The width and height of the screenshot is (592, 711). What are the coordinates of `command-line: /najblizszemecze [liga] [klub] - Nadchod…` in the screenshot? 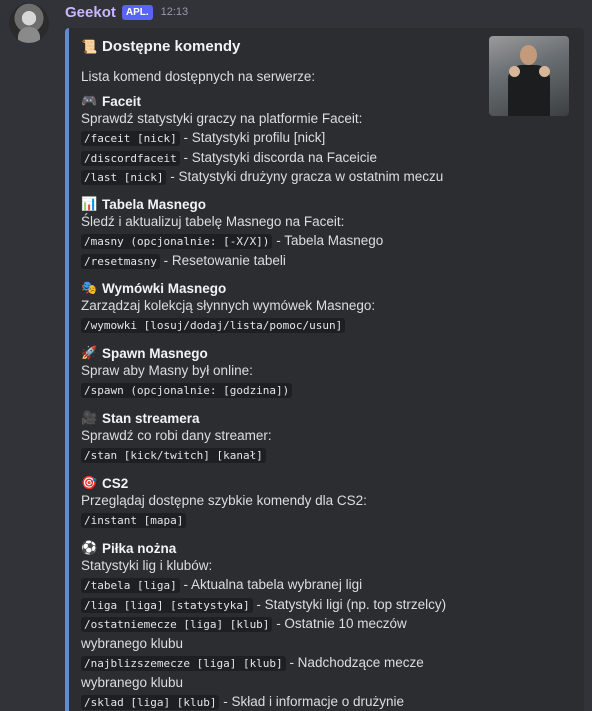 It's located at (266, 673).